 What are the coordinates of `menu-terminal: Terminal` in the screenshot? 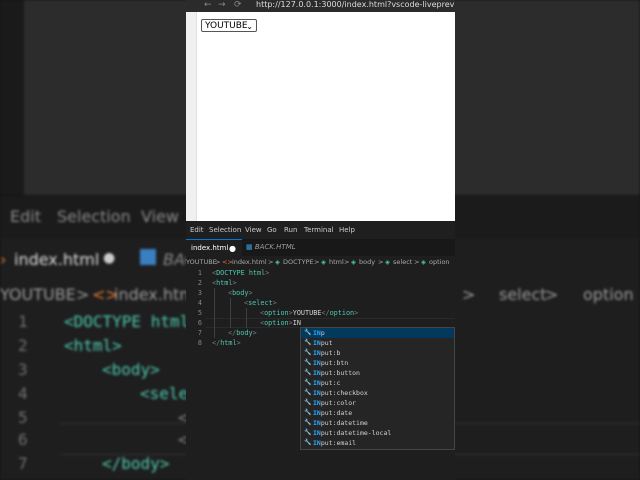 It's located at (319, 230).